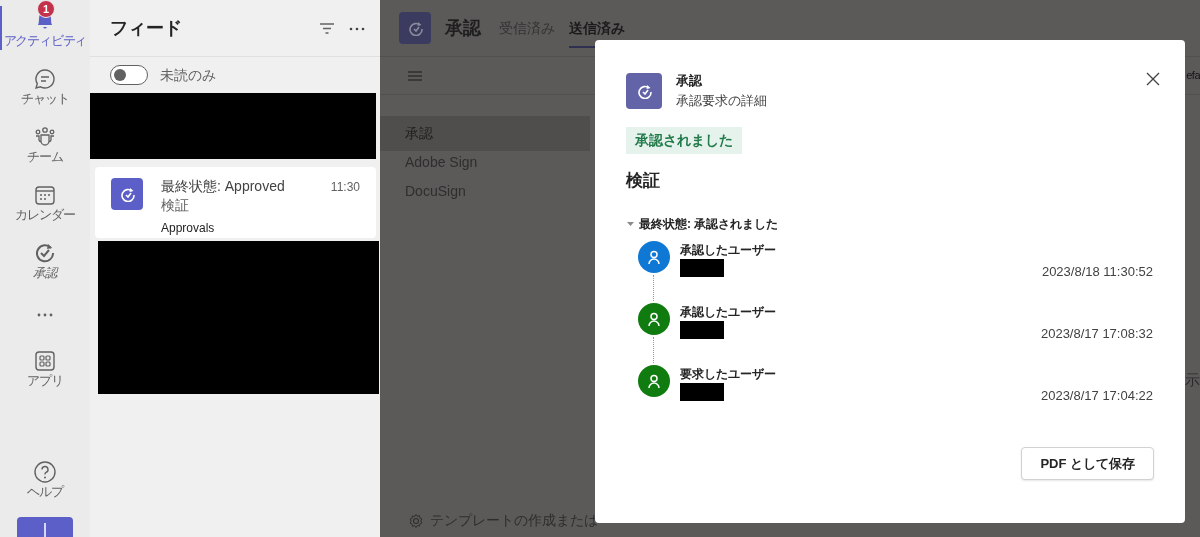 The image size is (1200, 537). I want to click on app-title: 承認, so click(463, 28).